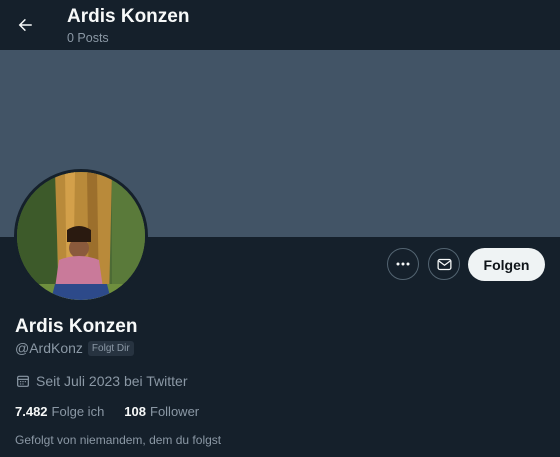 The image size is (560, 457). What do you see at coordinates (49, 348) in the screenshot?
I see `profile-handle: @ArdKonz` at bounding box center [49, 348].